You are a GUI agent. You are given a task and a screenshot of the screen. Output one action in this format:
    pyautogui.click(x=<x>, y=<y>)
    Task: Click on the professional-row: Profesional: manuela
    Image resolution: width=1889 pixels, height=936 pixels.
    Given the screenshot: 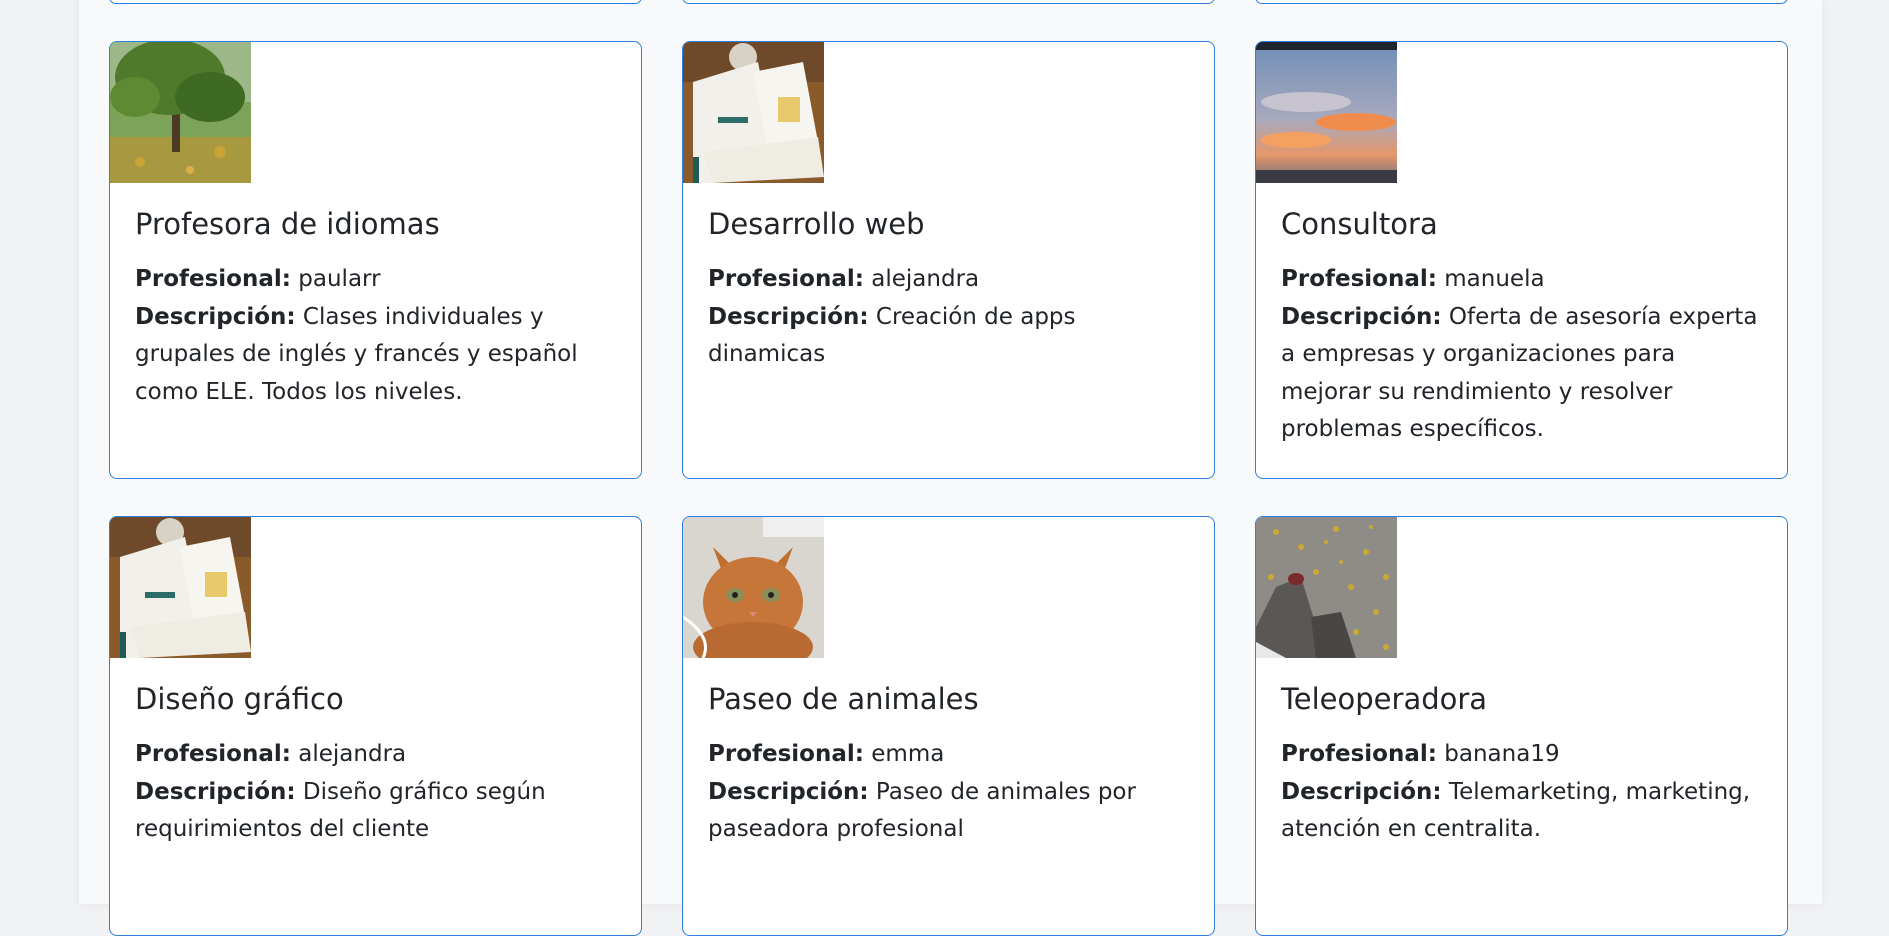 What is the action you would take?
    pyautogui.click(x=1413, y=279)
    